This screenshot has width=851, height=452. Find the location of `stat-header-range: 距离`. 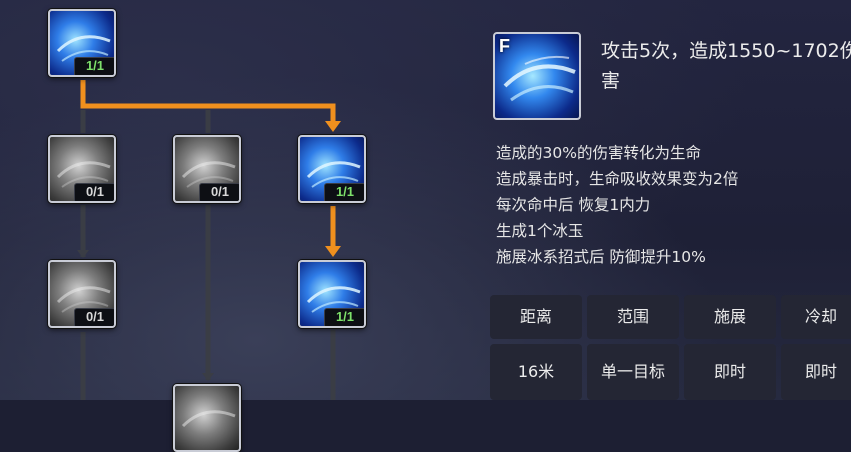

stat-header-range: 距离 is located at coordinates (536, 317).